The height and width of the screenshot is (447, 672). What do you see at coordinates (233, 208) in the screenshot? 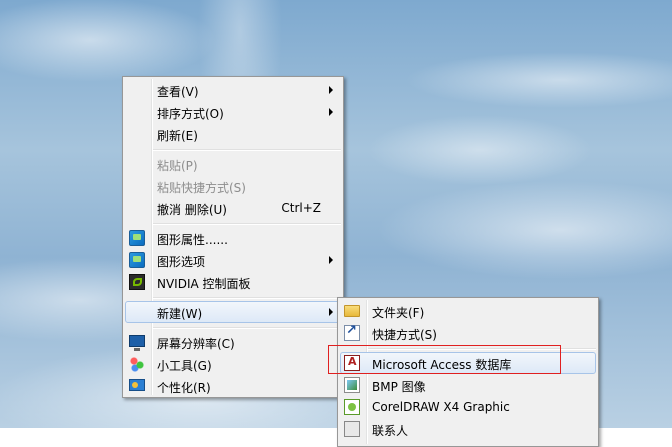
I see `menu-item-undo-delete: 撤消 删除(U) Ctrl+Z` at bounding box center [233, 208].